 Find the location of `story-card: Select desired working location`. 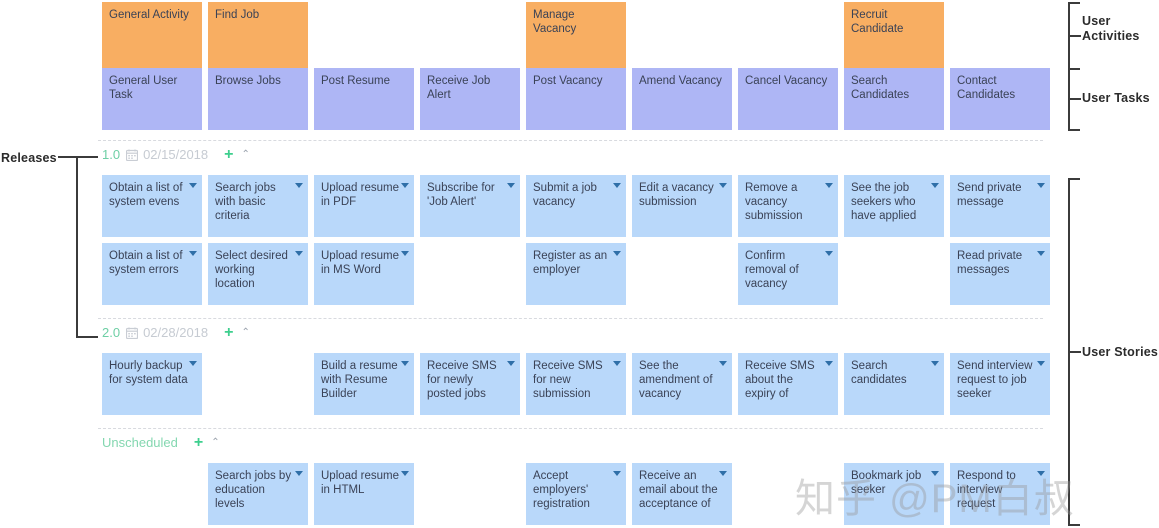

story-card: Select desired working location is located at coordinates (258, 274).